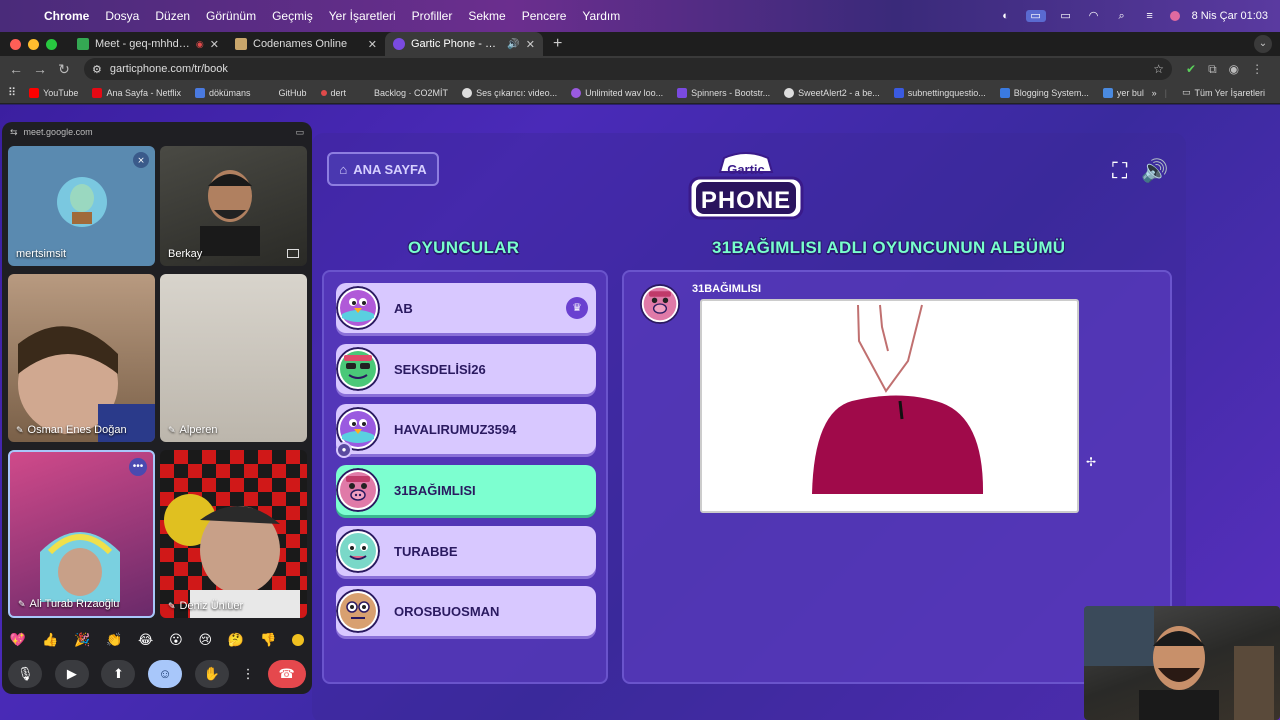  I want to click on reaction-surprise-icon: 😮, so click(176, 640).